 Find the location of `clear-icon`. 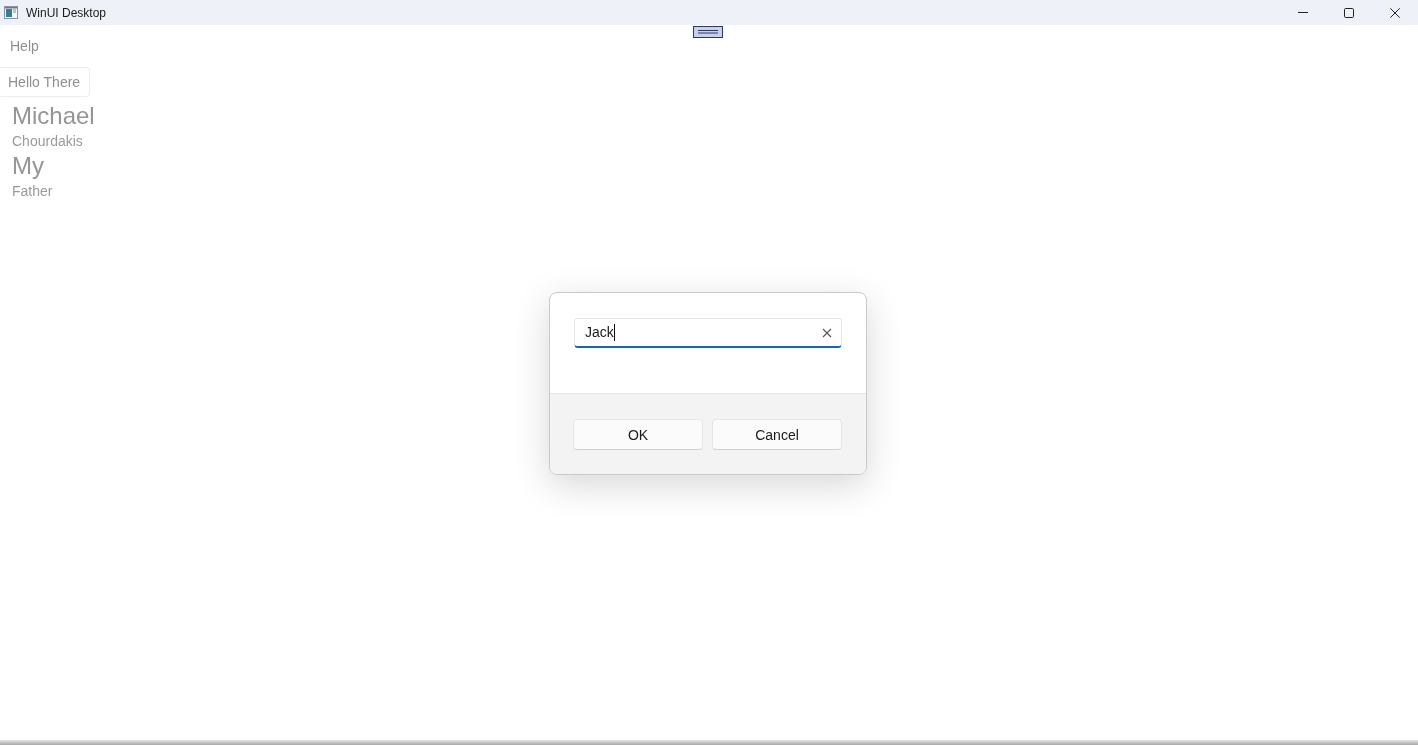

clear-icon is located at coordinates (827, 332).